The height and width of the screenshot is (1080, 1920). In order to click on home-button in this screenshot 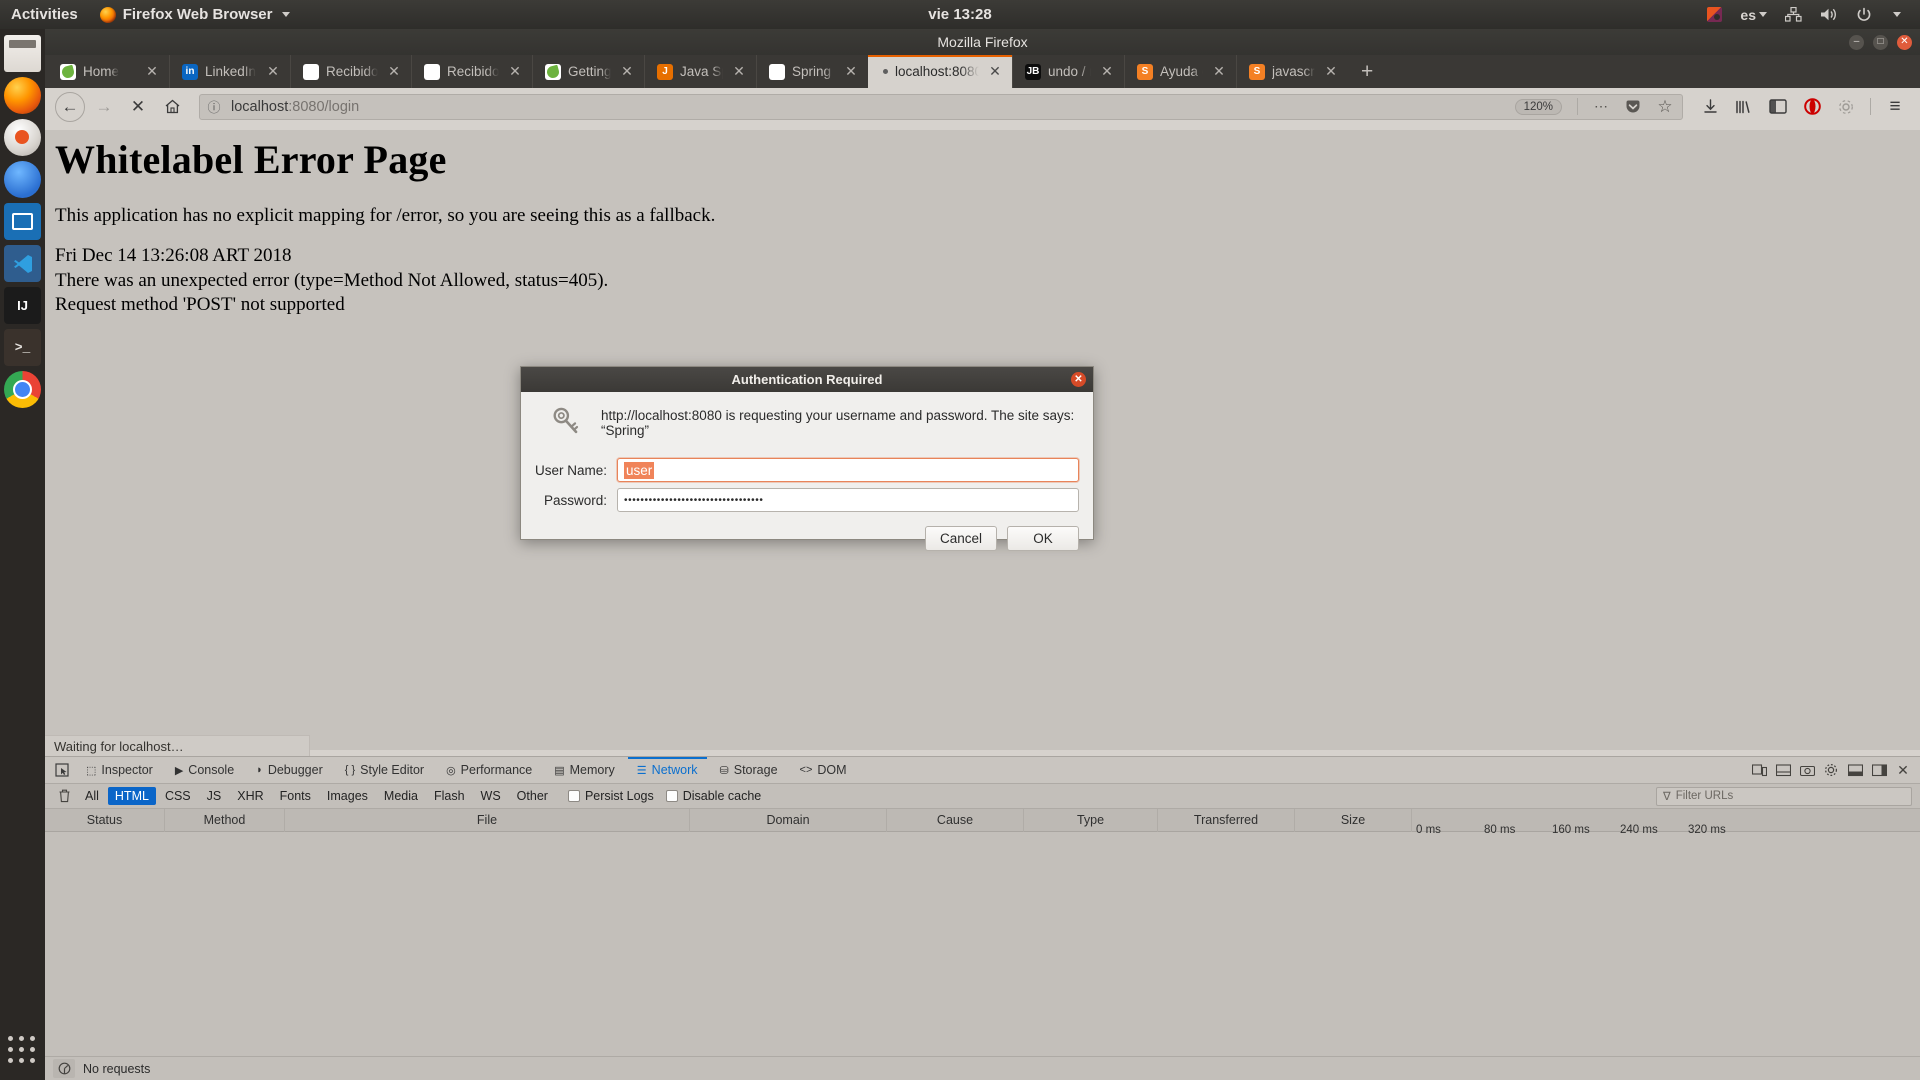, I will do `click(172, 107)`.